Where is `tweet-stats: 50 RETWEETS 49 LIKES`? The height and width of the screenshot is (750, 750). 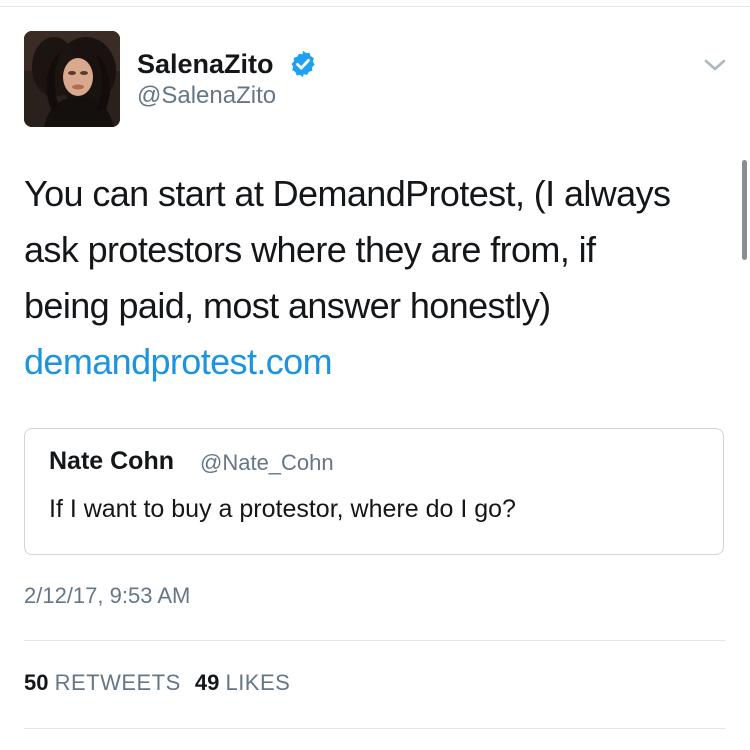
tweet-stats: 50 RETWEETS 49 LIKES is located at coordinates (157, 683).